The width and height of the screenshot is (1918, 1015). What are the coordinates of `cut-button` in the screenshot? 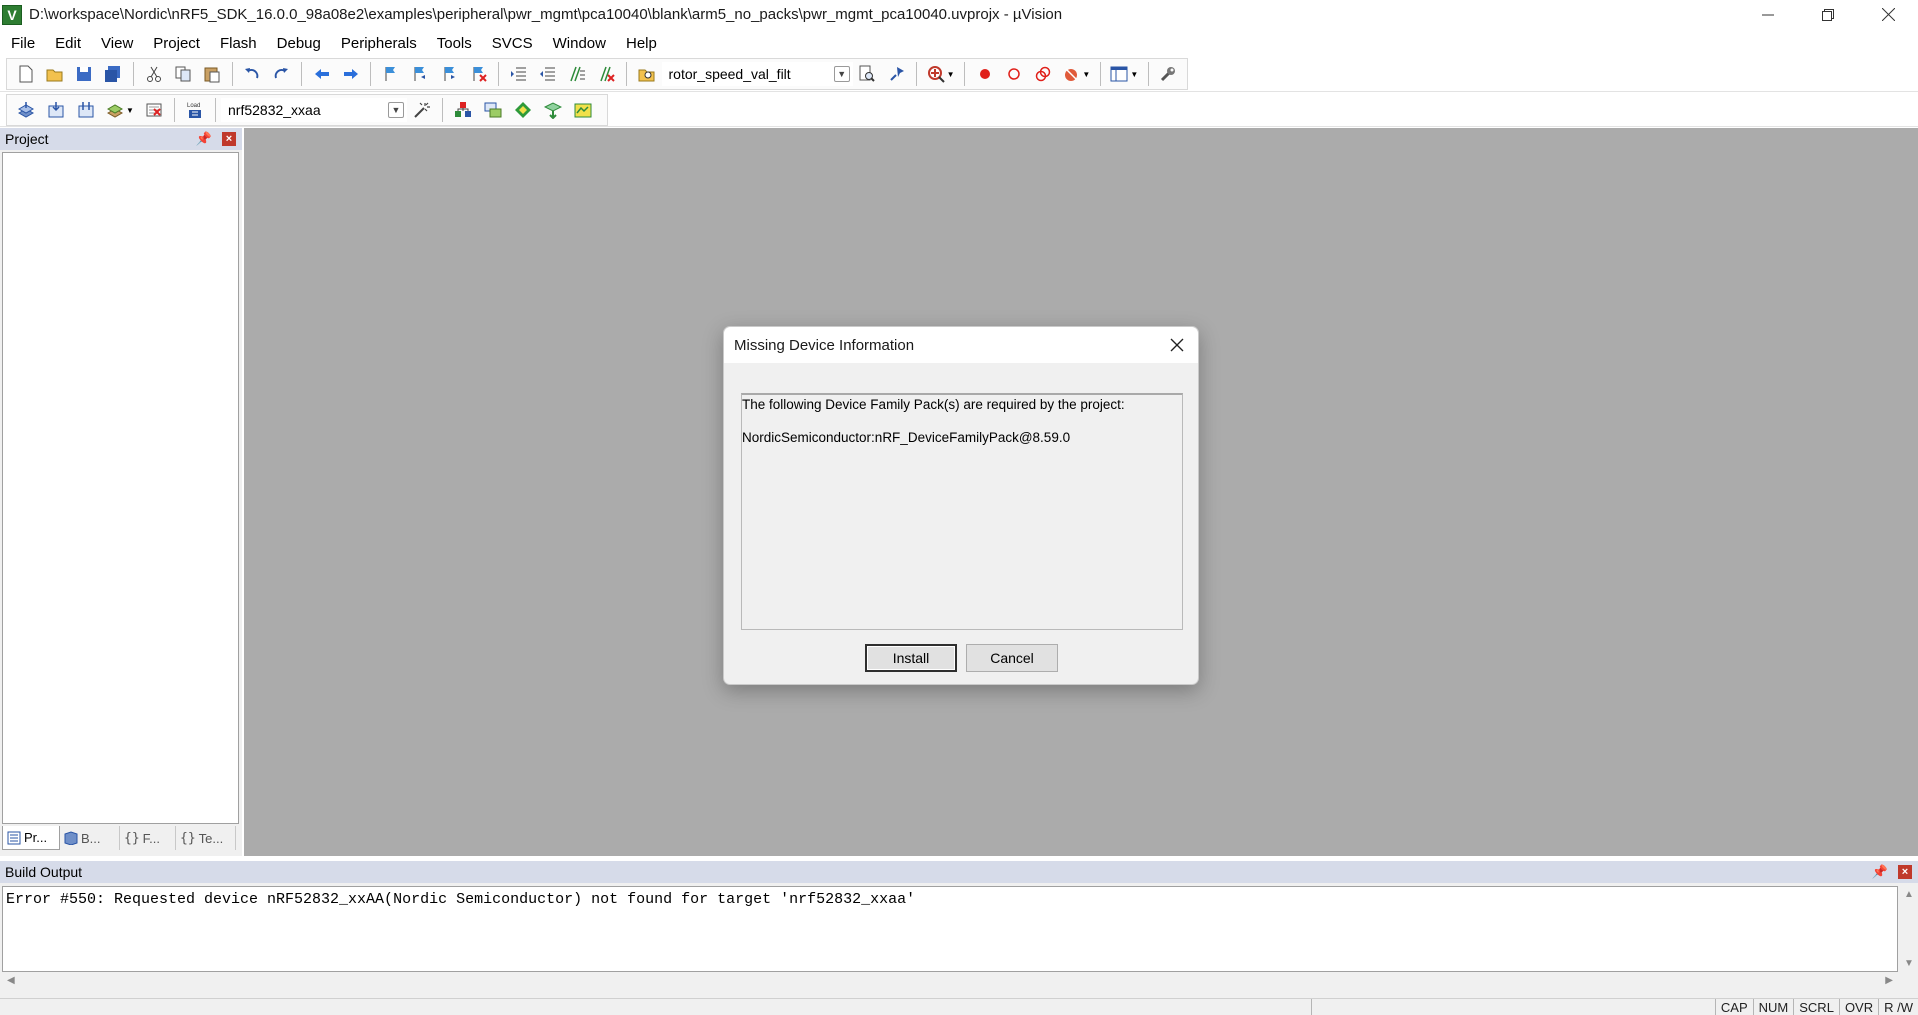 It's located at (153, 74).